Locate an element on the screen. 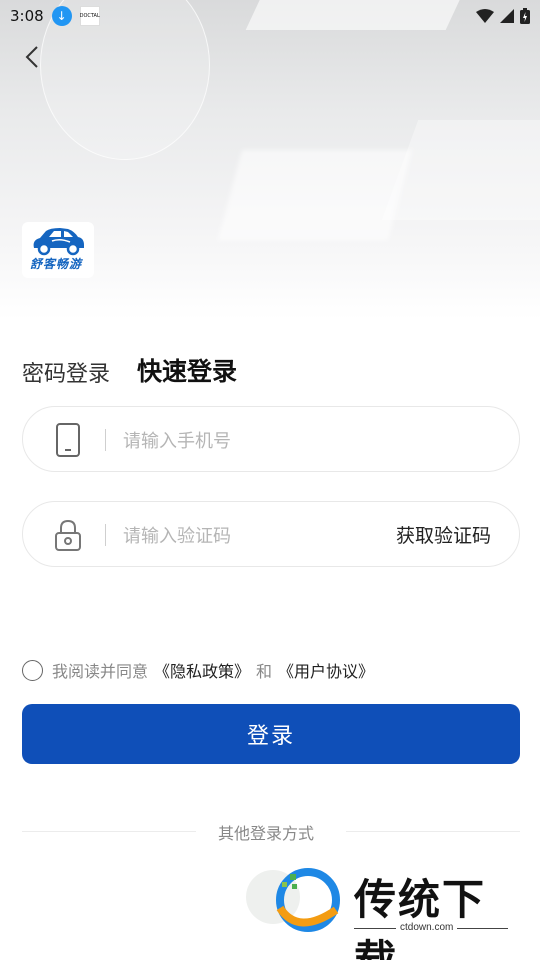  phone-input-placeholder: 请输入手机号 is located at coordinates (177, 441).